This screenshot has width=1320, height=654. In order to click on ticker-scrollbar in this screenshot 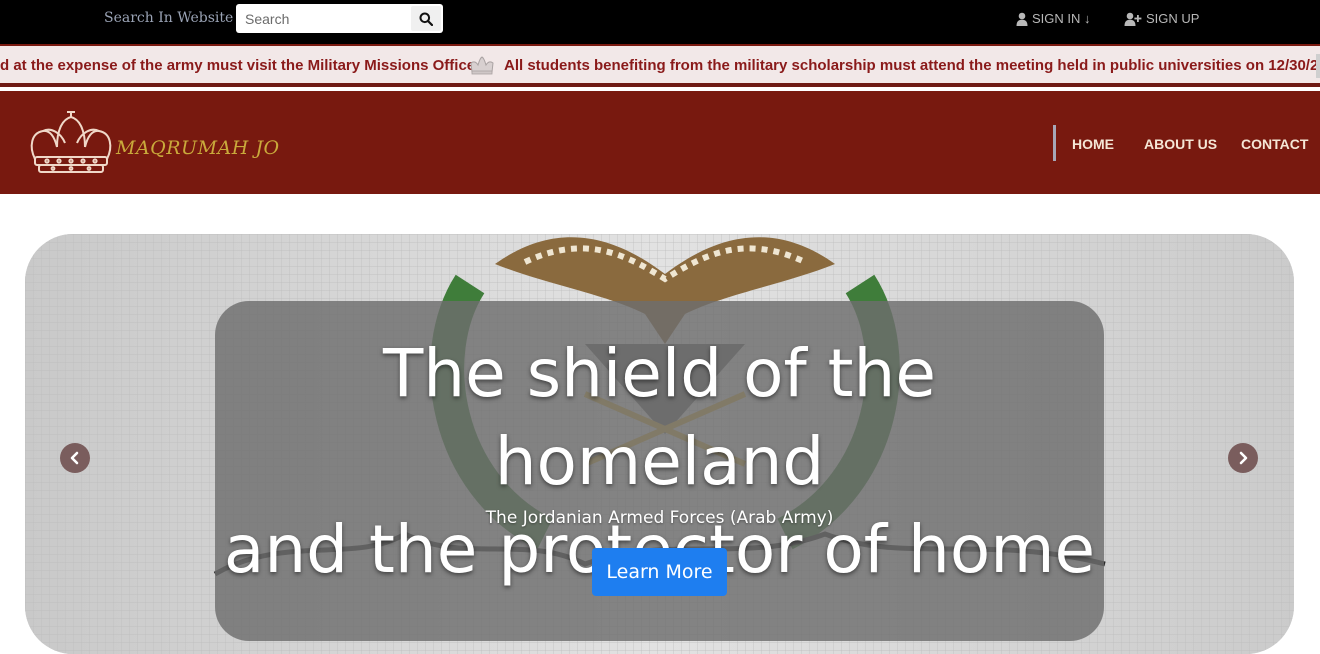, I will do `click(1318, 66)`.